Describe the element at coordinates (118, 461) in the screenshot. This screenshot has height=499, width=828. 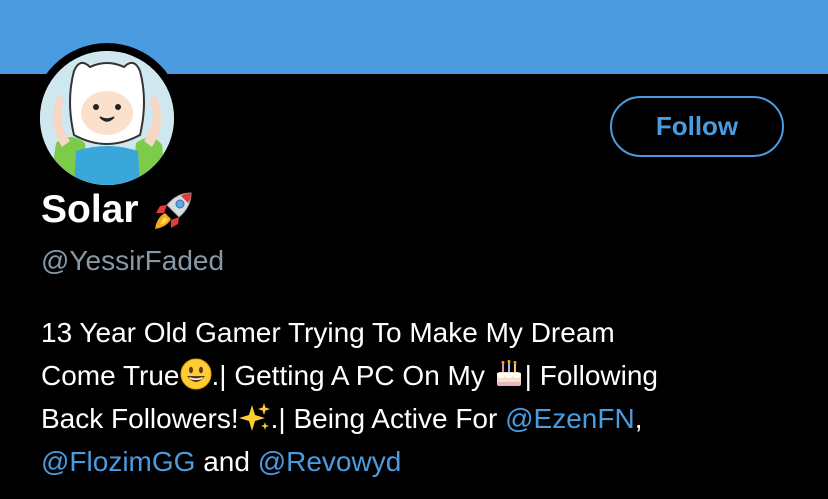
I see `mention-link: @FlozimGG` at that location.